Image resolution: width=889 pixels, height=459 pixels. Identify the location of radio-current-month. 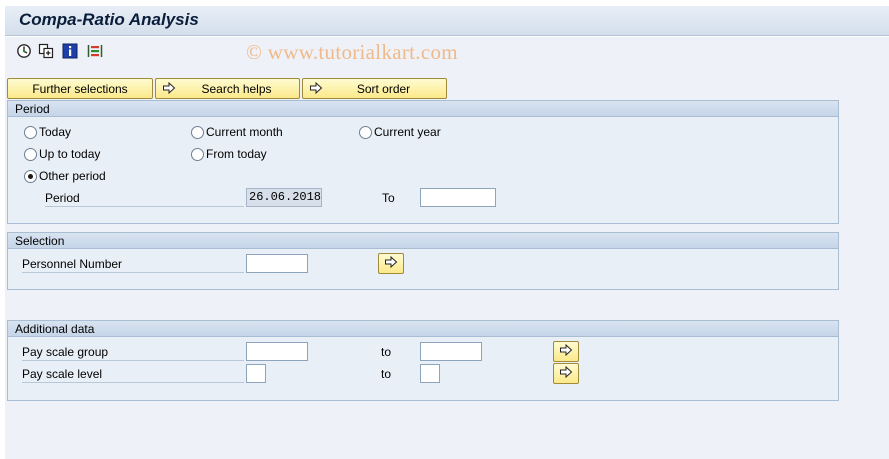
(197, 132).